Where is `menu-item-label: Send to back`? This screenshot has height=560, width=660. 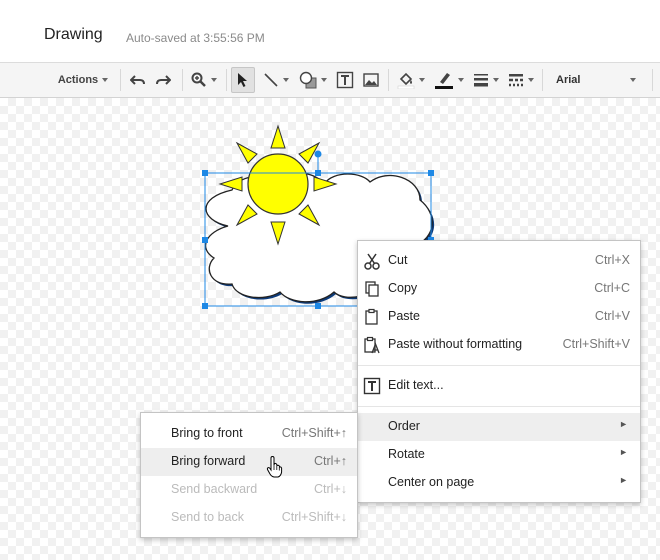
menu-item-label: Send to back is located at coordinates (207, 517).